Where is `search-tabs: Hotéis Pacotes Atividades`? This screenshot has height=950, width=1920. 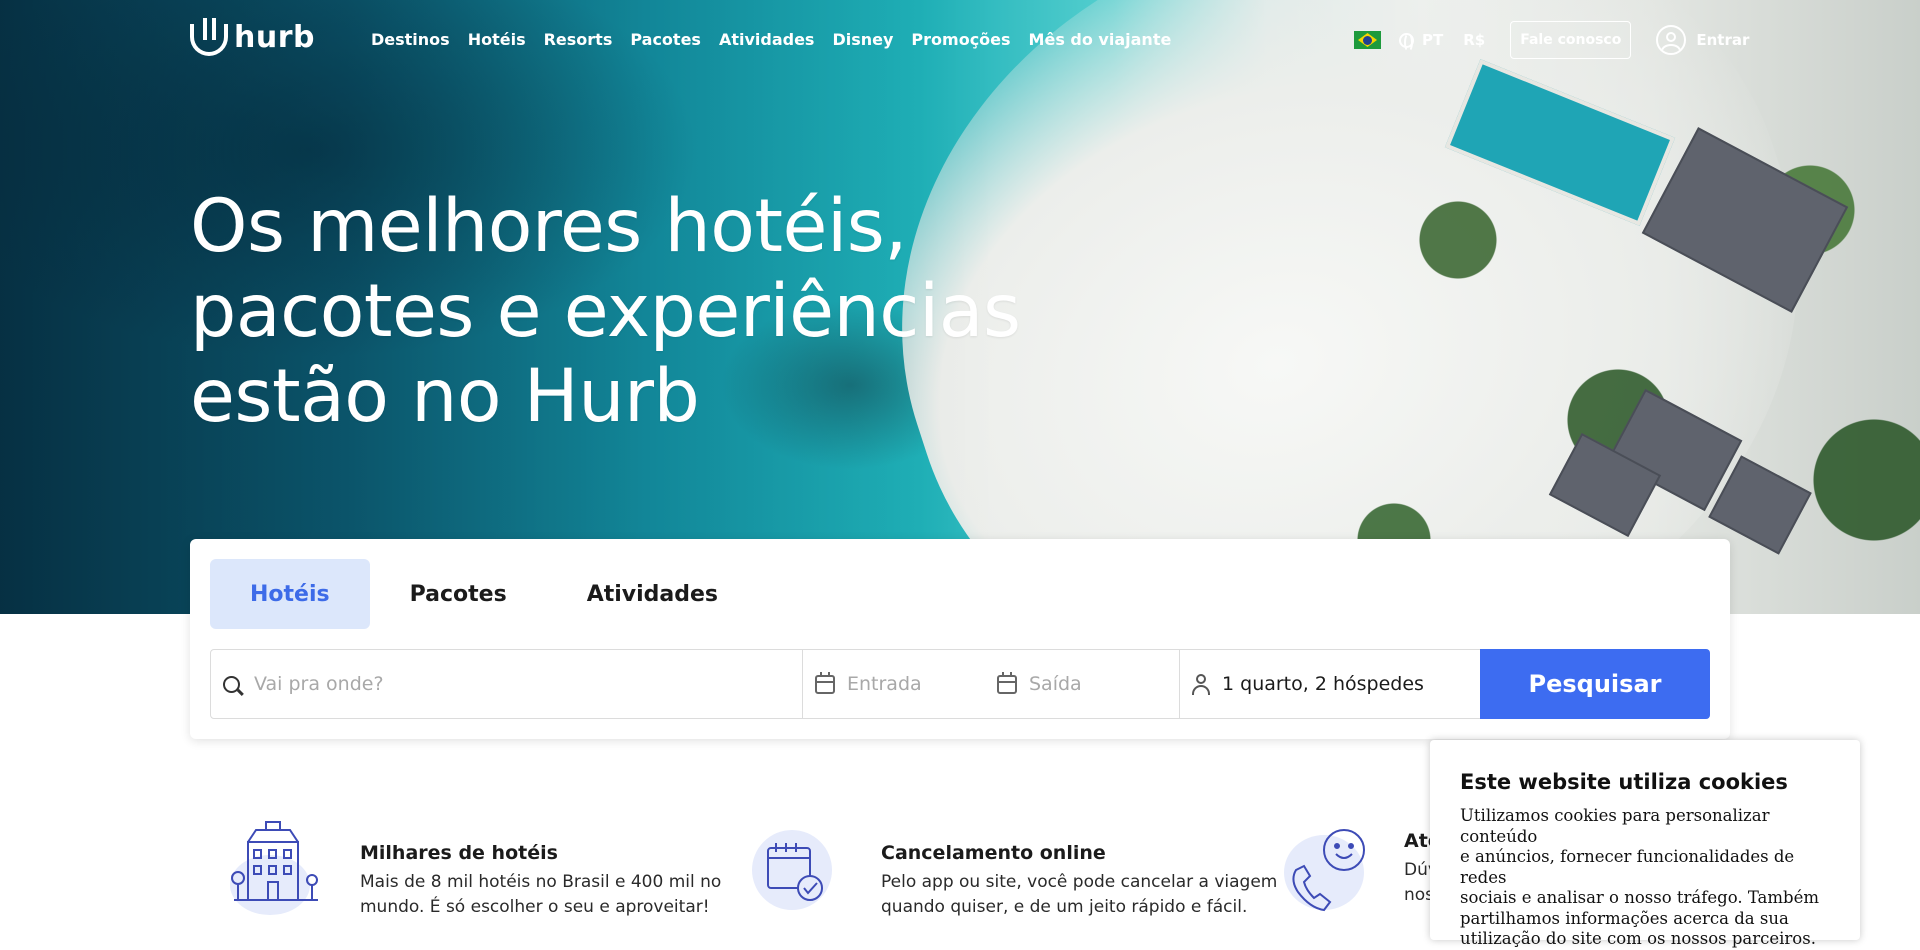
search-tabs: Hotéis Pacotes Atividades is located at coordinates (484, 594).